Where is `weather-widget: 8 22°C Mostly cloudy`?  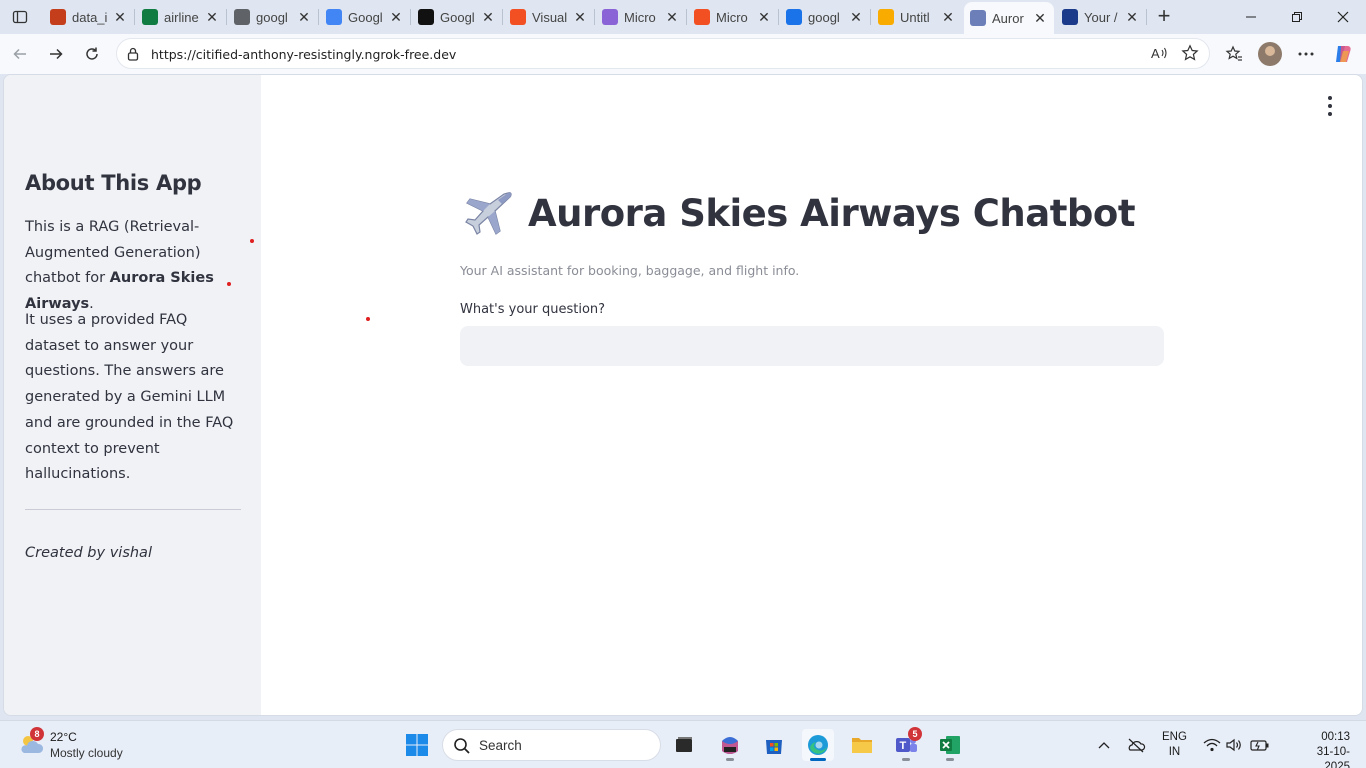
weather-widget: 8 22°C Mostly cloudy is located at coordinates (94, 745).